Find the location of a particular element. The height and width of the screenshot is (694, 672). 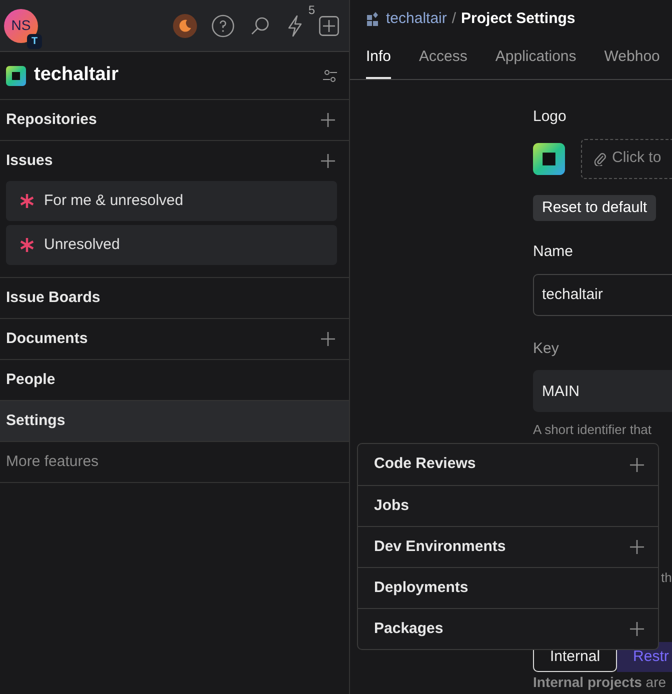

sidebar-item: Issues is located at coordinates (174, 161).